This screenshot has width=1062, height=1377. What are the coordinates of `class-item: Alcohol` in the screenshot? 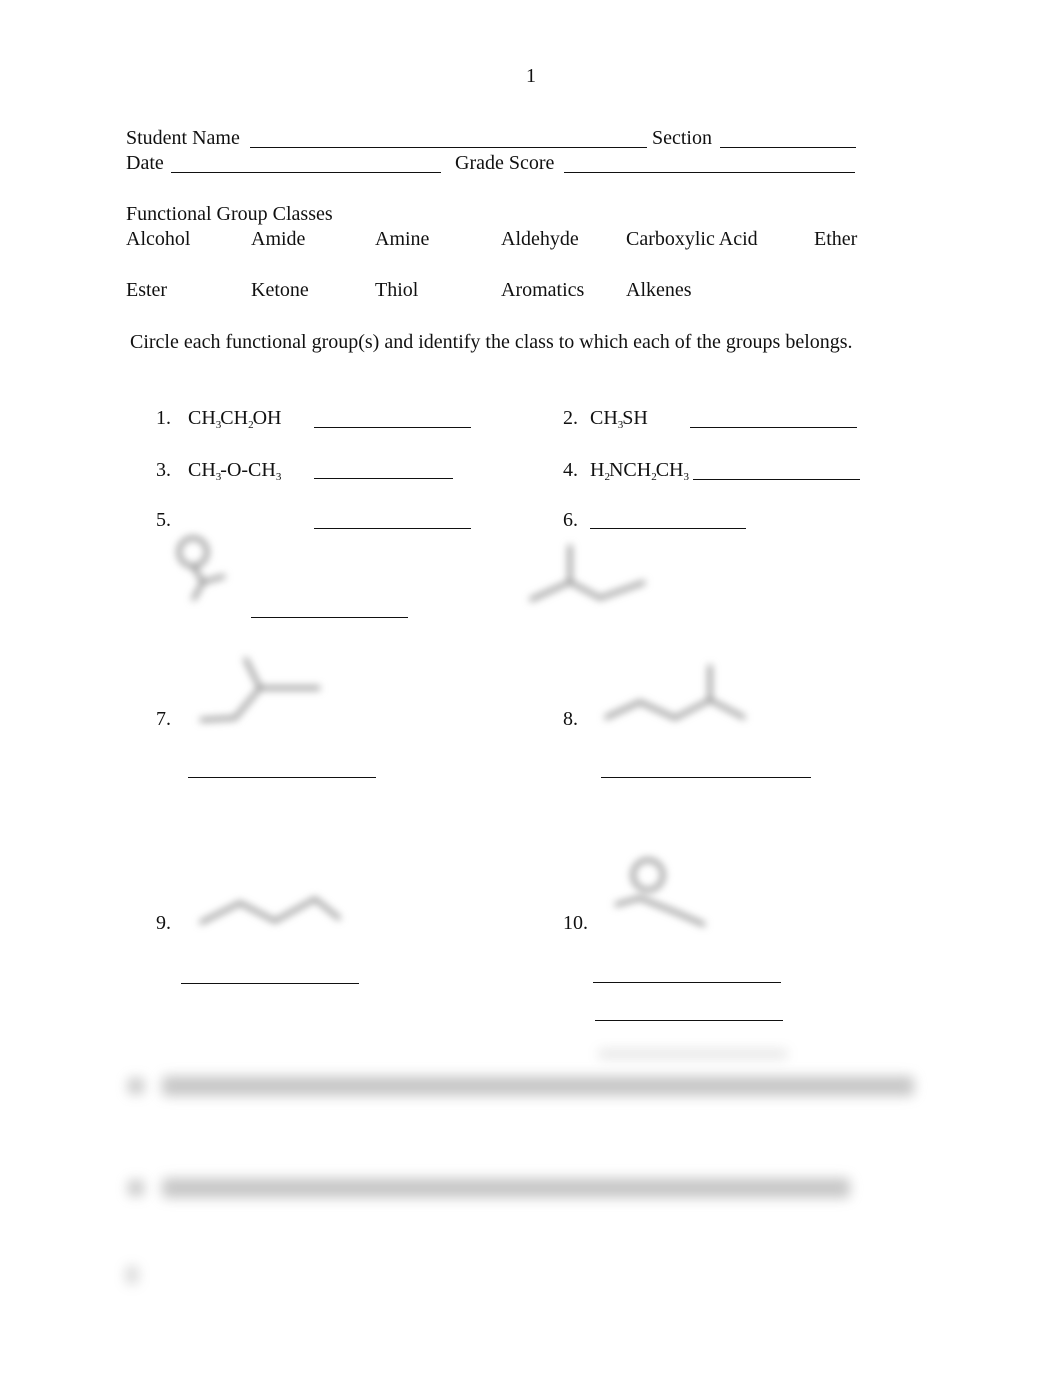 It's located at (158, 239).